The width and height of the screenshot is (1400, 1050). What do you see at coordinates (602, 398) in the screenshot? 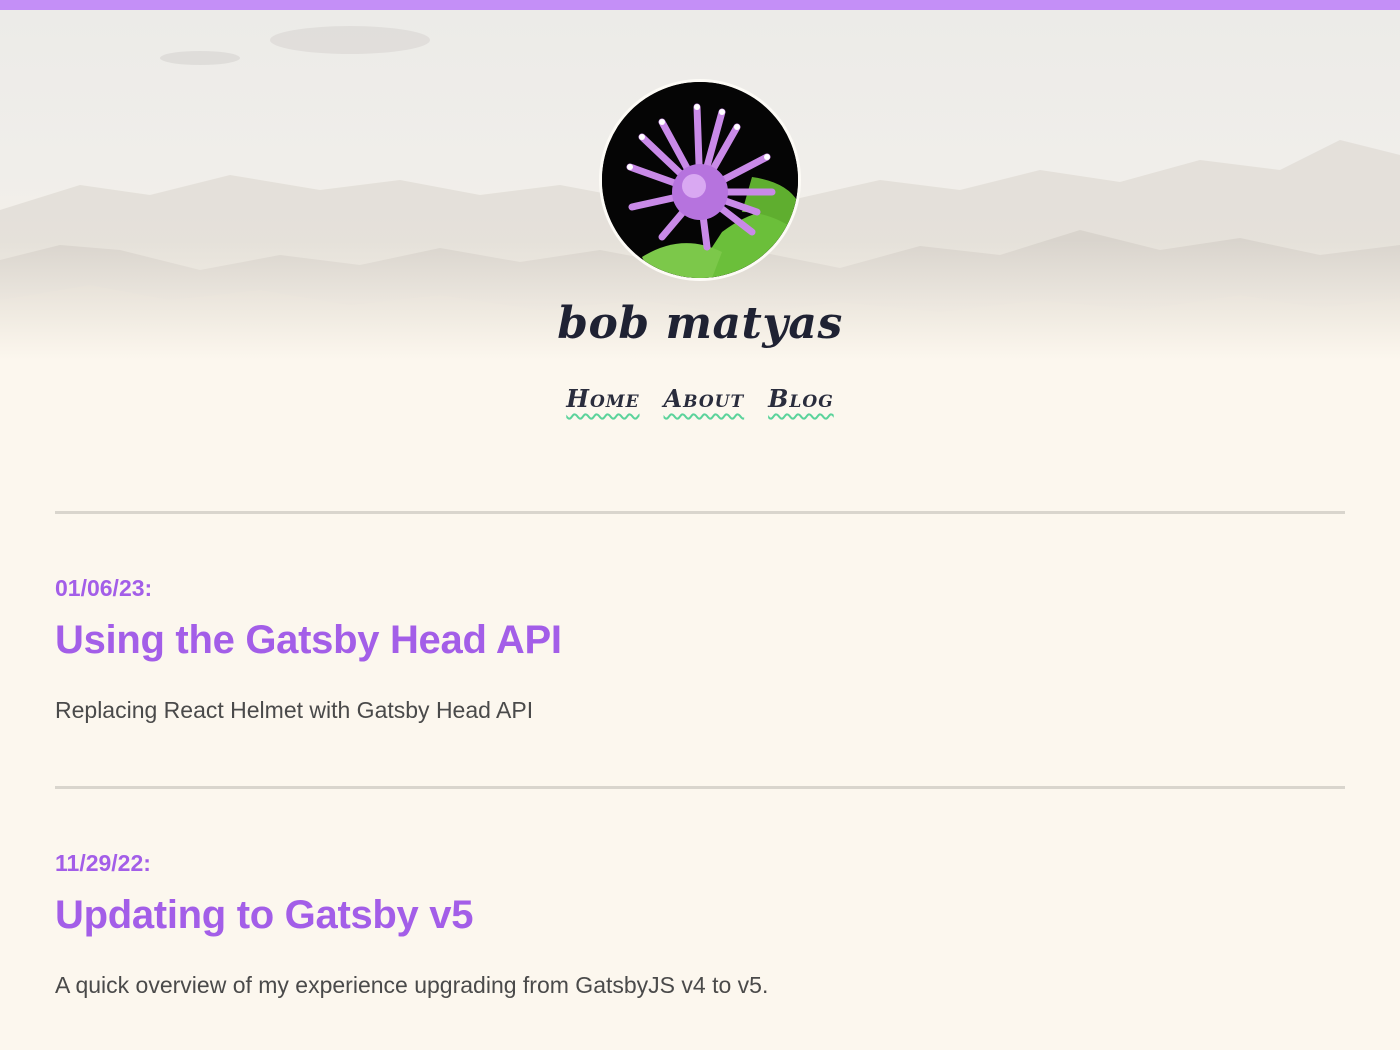
I see `nav-item-home: Home` at bounding box center [602, 398].